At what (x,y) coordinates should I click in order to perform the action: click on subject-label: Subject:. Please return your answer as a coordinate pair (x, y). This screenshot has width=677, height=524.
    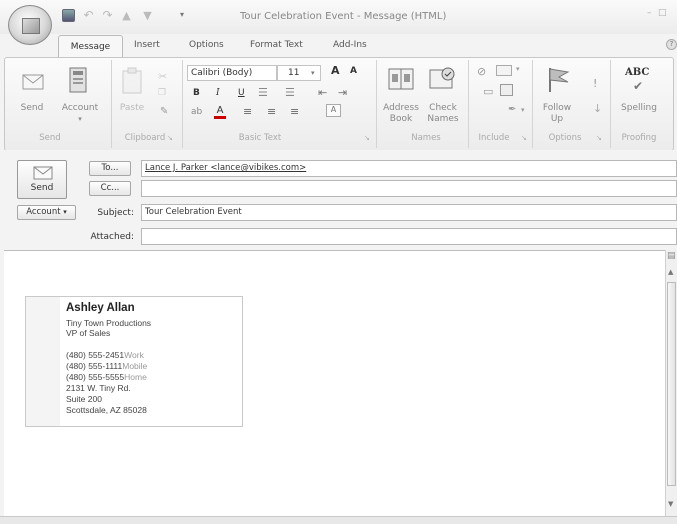
    Looking at the image, I should click on (115, 213).